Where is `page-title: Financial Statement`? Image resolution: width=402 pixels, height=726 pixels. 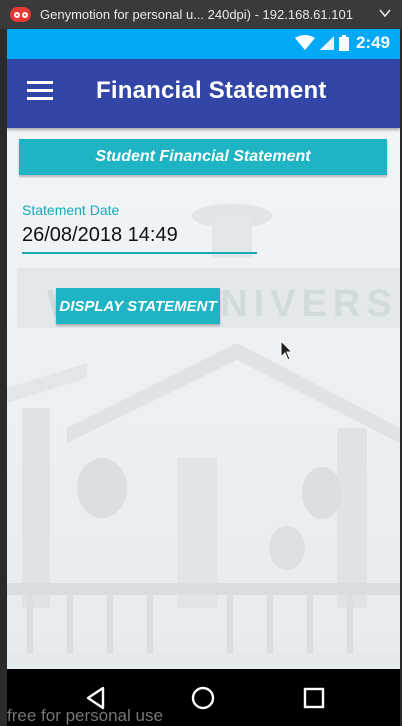
page-title: Financial Statement is located at coordinates (211, 90).